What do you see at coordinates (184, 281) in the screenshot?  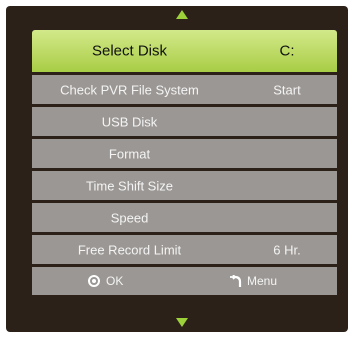 I see `menu-footer: OK Menu` at bounding box center [184, 281].